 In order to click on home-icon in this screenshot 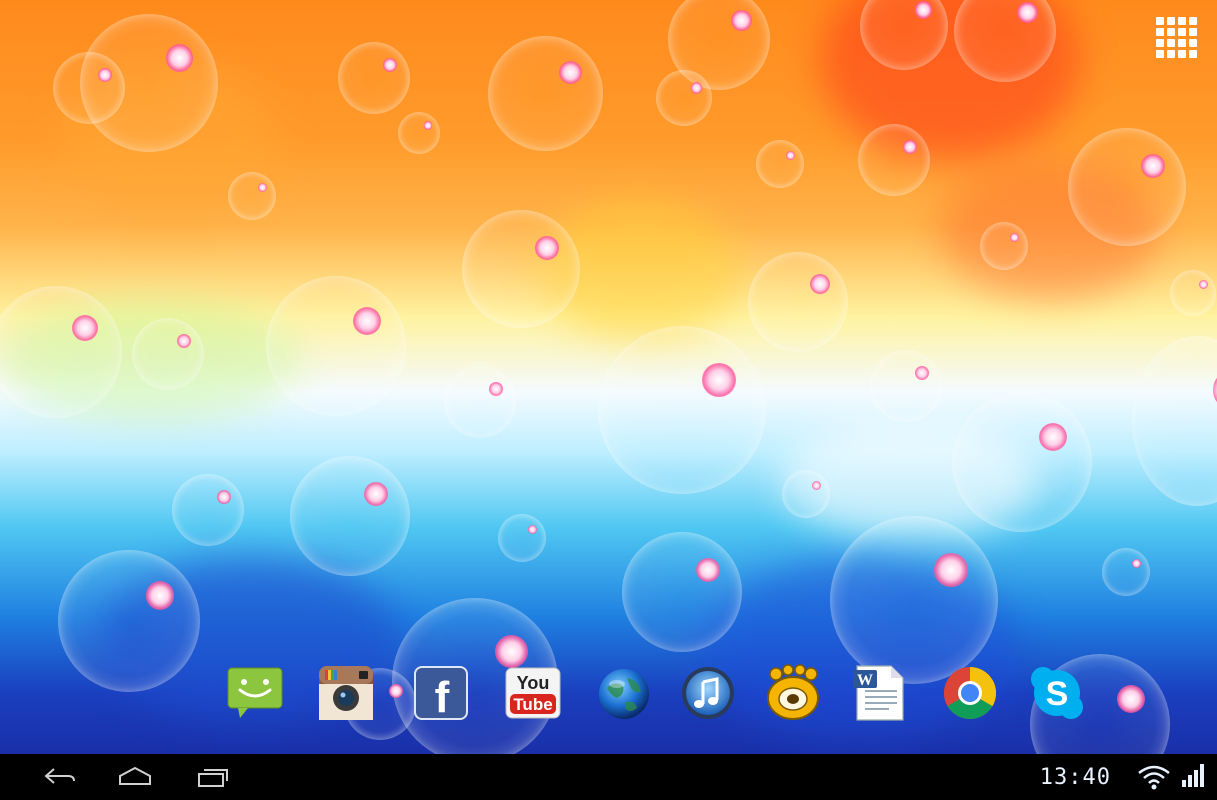, I will do `click(135, 775)`.